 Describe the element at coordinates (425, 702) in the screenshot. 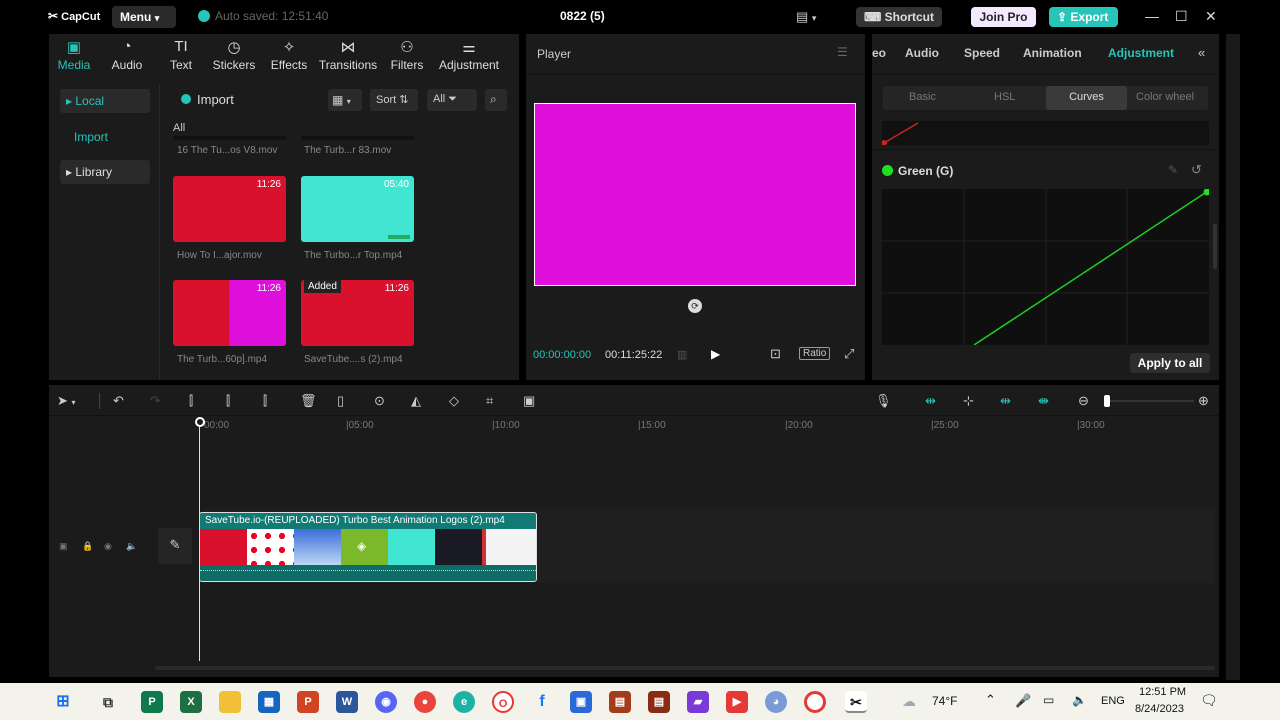

I see `chrome-icon: ●` at that location.